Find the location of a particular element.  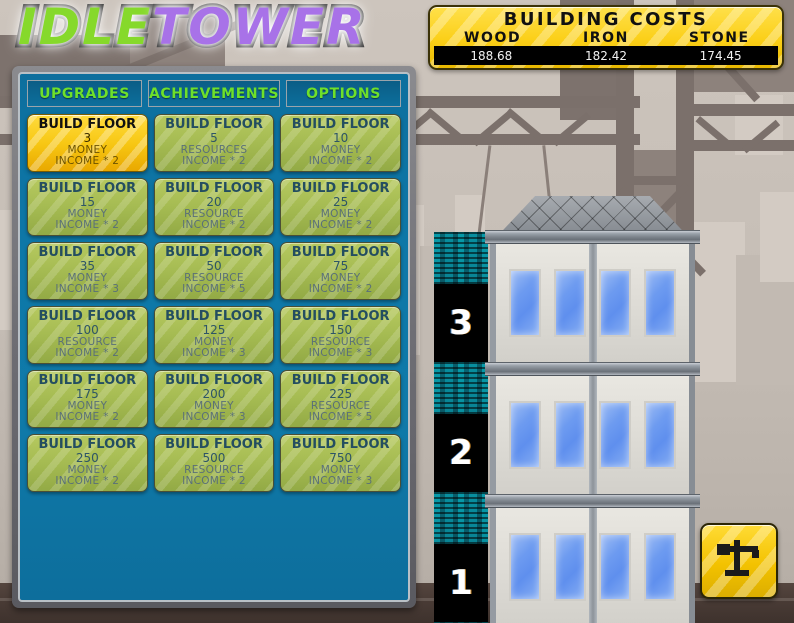

building-costs-labels: WOOD IRON STONE is located at coordinates (606, 38).